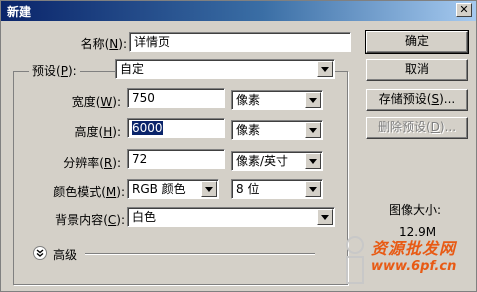 The height and width of the screenshot is (292, 477). Describe the element at coordinates (248, 189) in the screenshot. I see `bit-depth-value: 8 位` at that location.